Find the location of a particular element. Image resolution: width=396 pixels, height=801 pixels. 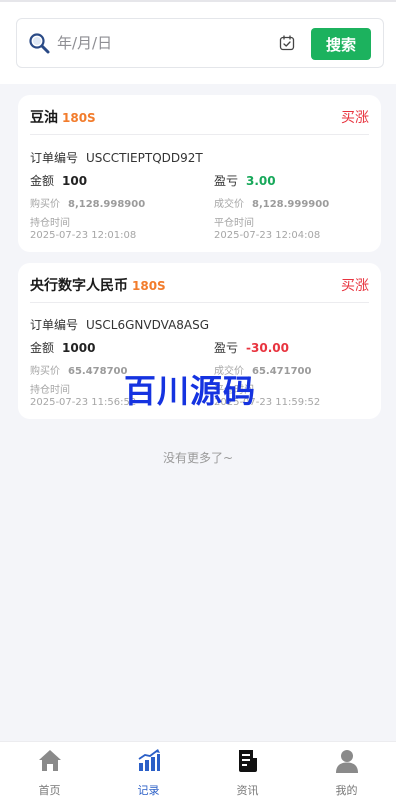

search-icon is located at coordinates (39, 43).